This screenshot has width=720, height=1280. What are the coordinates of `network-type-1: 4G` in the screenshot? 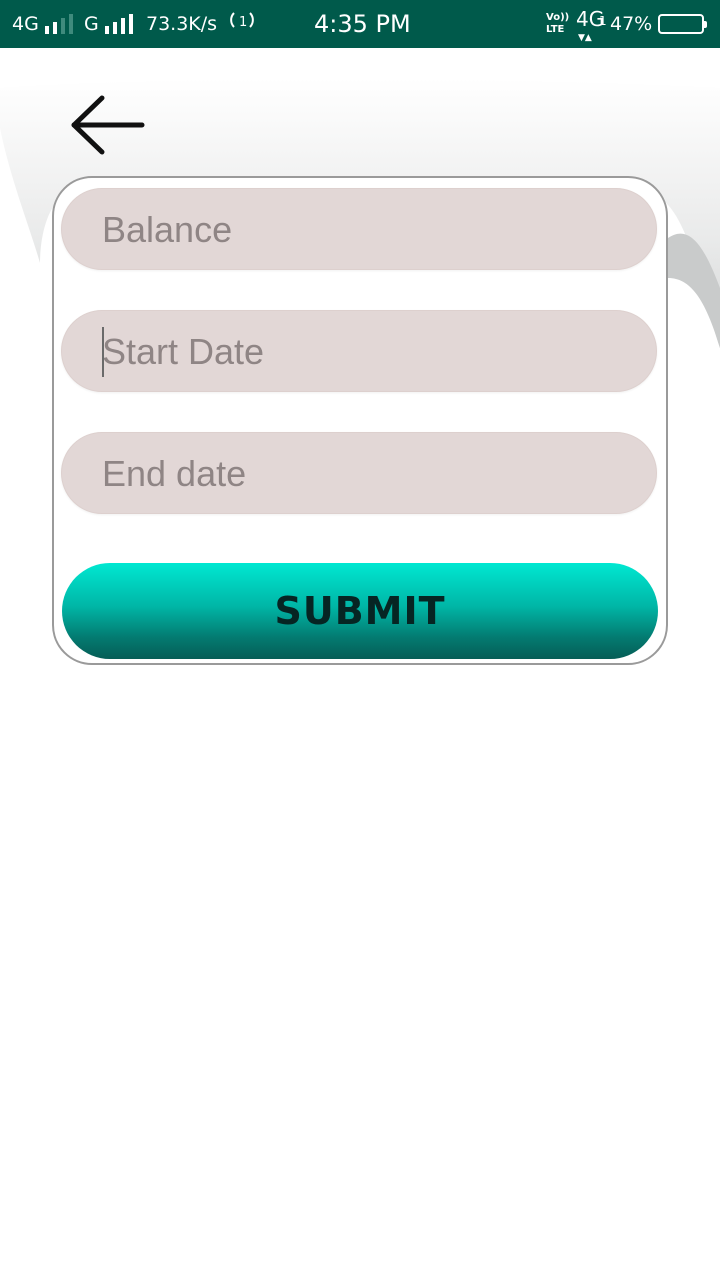 It's located at (25, 24).